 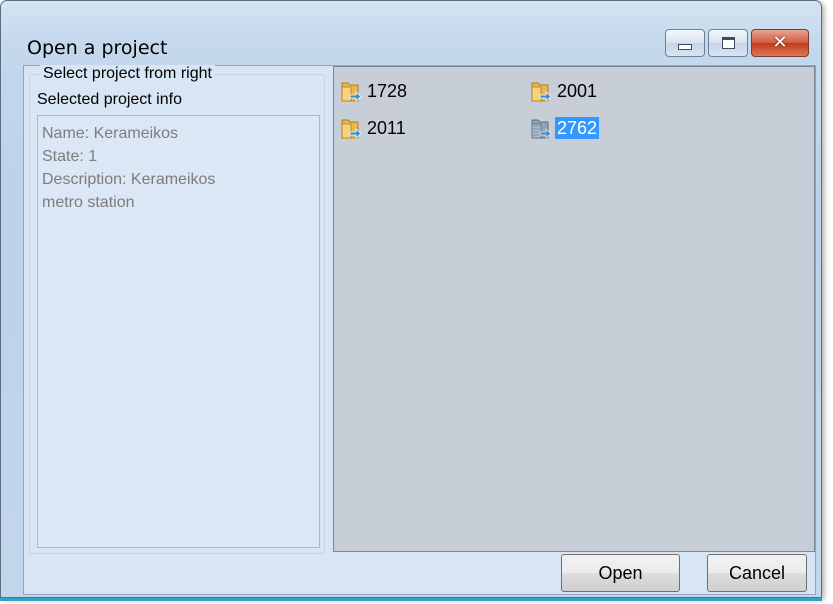 I want to click on close-icon: ✕, so click(x=780, y=42).